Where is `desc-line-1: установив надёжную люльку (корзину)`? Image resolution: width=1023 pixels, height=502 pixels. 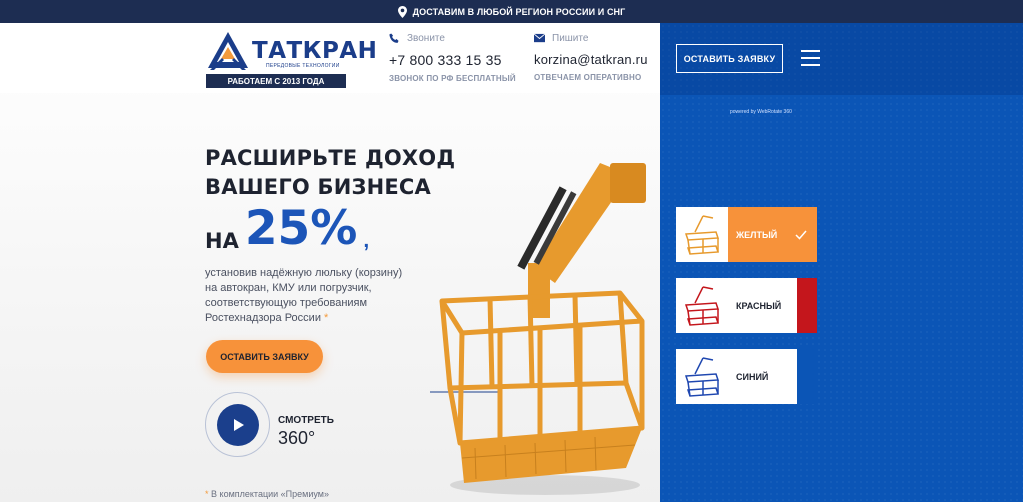
desc-line-1: установив надёжную люльку (корзину) is located at coordinates (304, 273).